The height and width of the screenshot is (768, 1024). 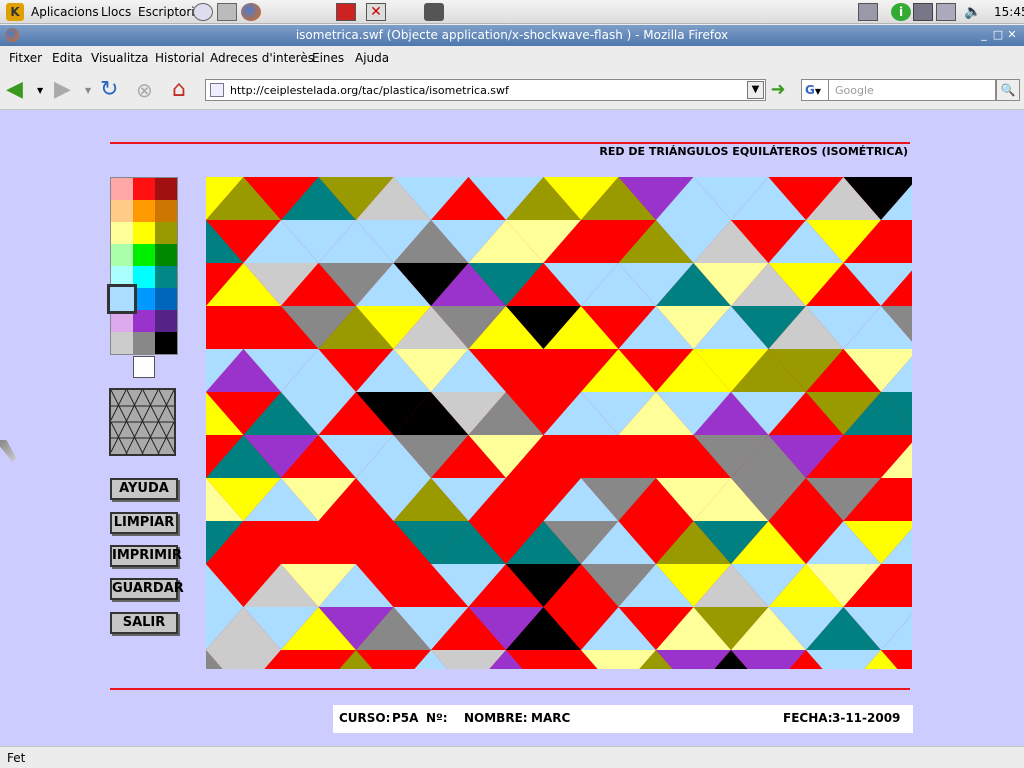 What do you see at coordinates (901, 12) in the screenshot?
I see `info-icon: i` at bounding box center [901, 12].